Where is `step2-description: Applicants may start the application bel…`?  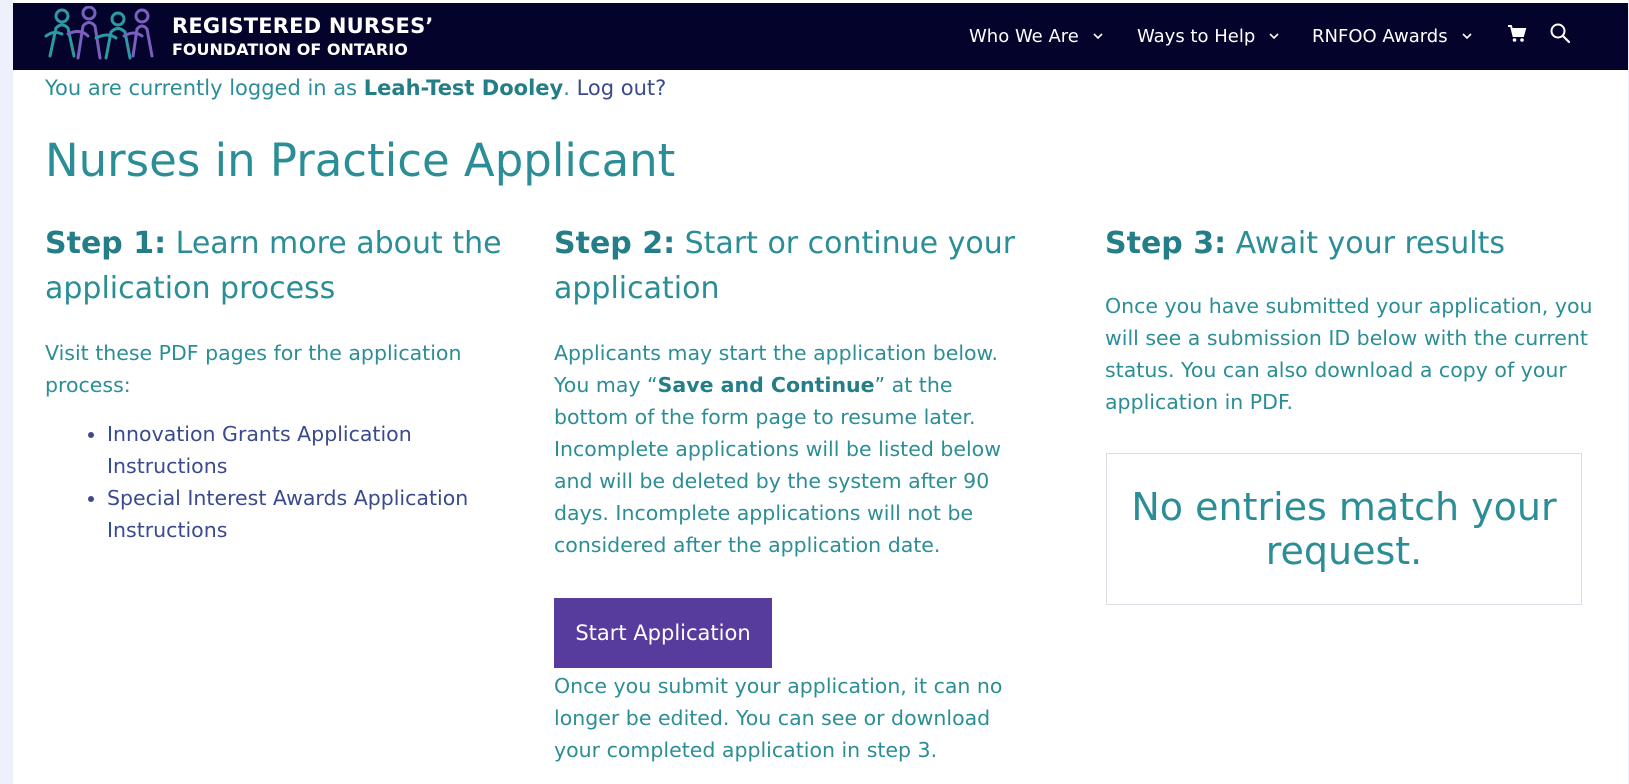
step2-description: Applicants may start the application bel… is located at coordinates (791, 449).